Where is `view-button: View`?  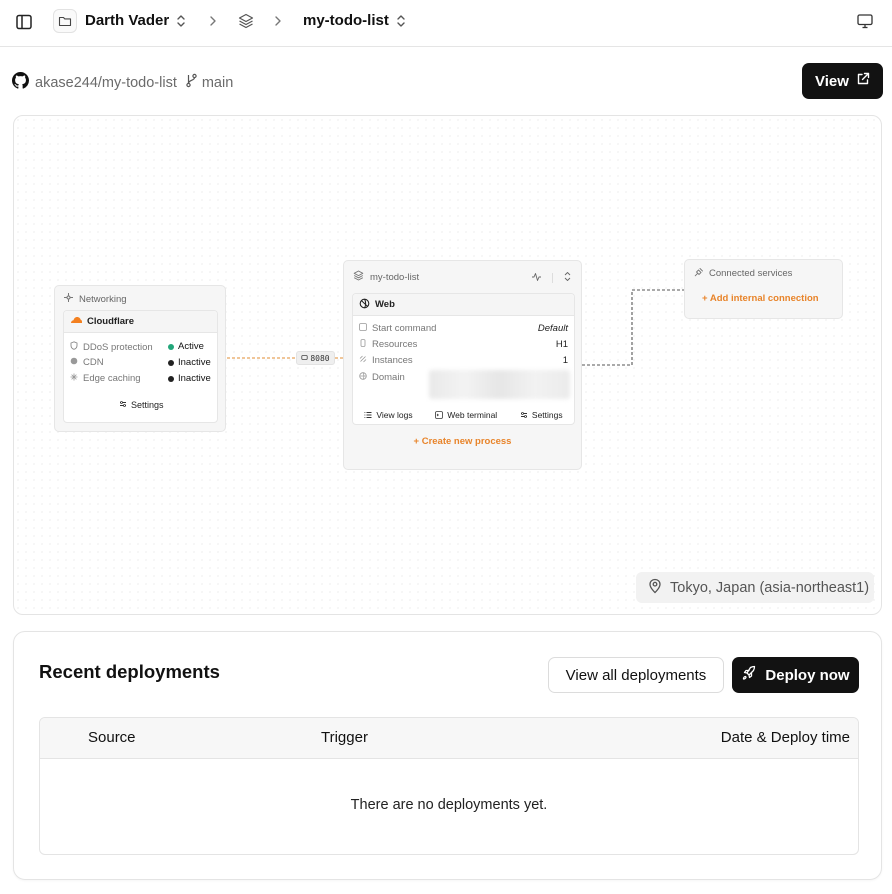 view-button: View is located at coordinates (842, 81).